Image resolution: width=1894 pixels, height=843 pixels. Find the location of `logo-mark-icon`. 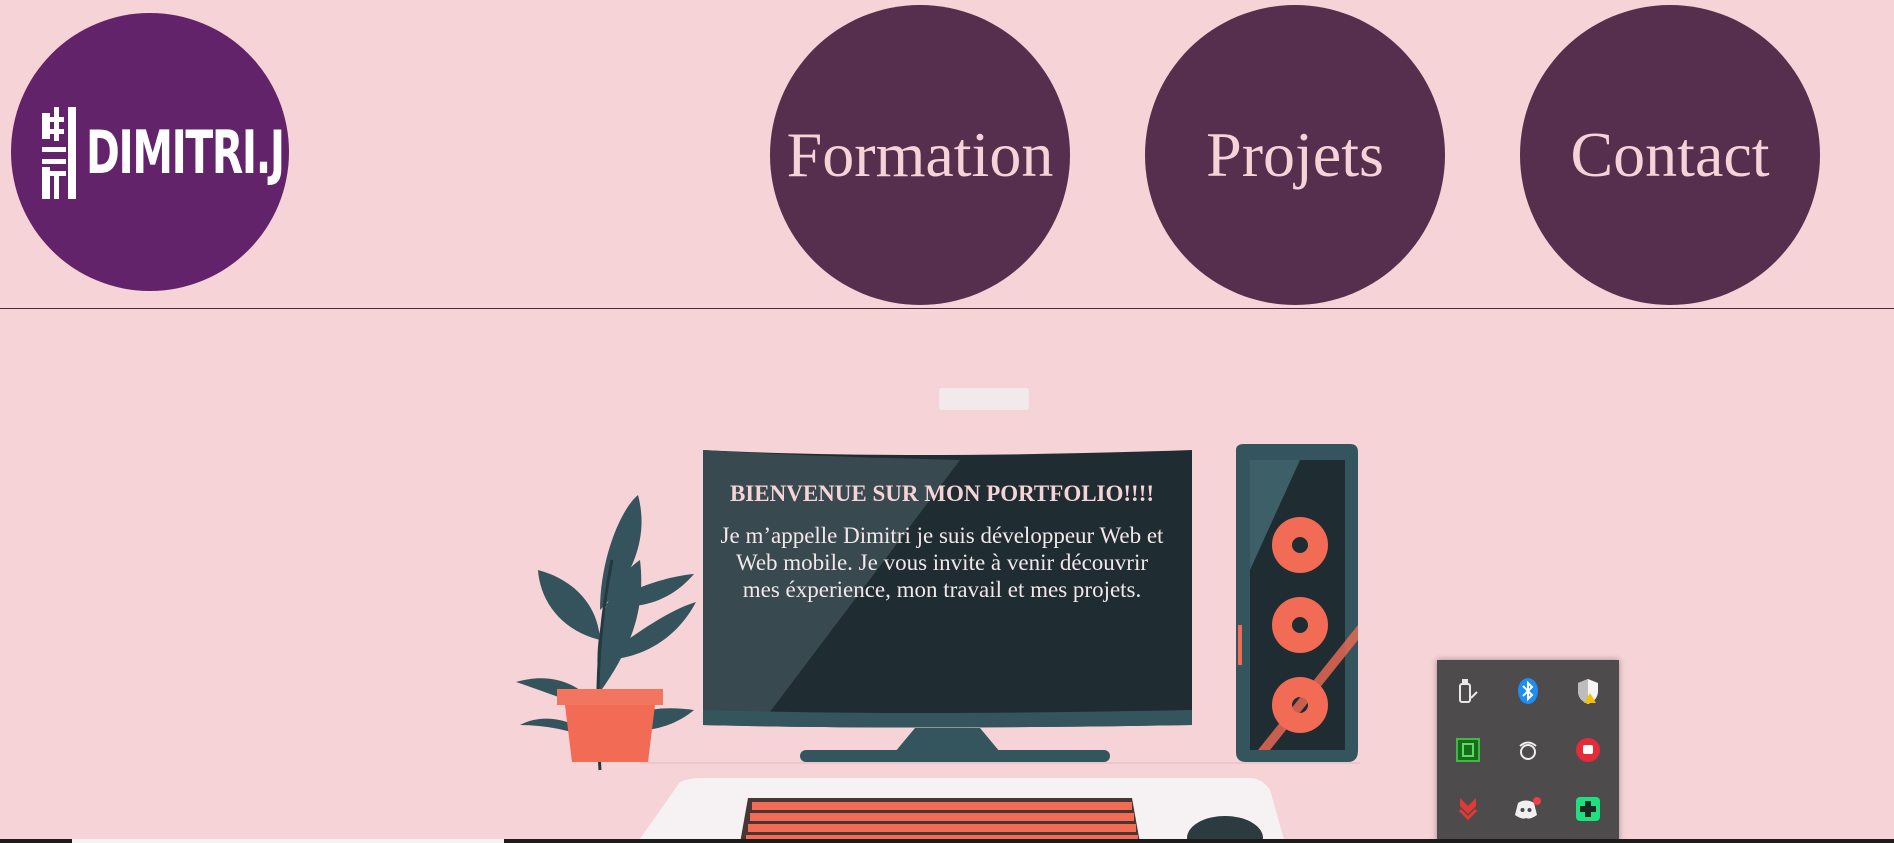

logo-mark-icon is located at coordinates (59, 153).